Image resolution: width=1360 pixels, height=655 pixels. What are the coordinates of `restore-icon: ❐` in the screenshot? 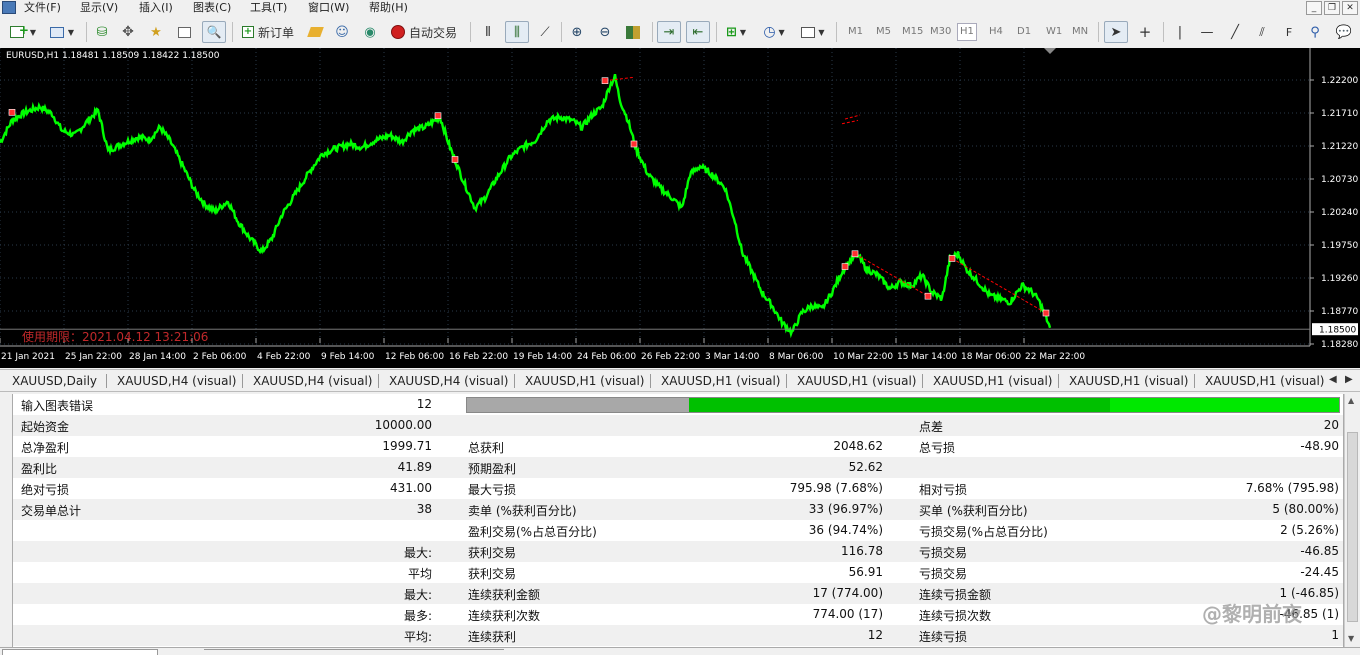 It's located at (1332, 8).